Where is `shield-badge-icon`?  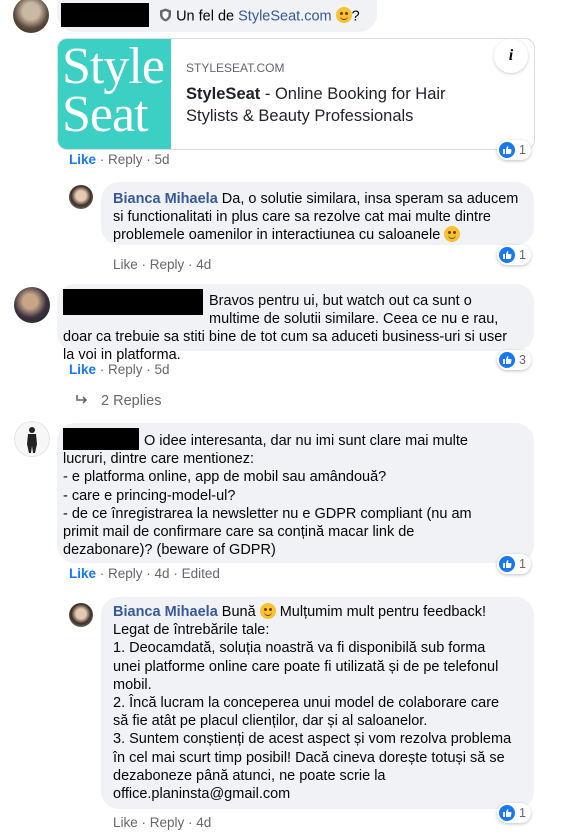 shield-badge-icon is located at coordinates (166, 15).